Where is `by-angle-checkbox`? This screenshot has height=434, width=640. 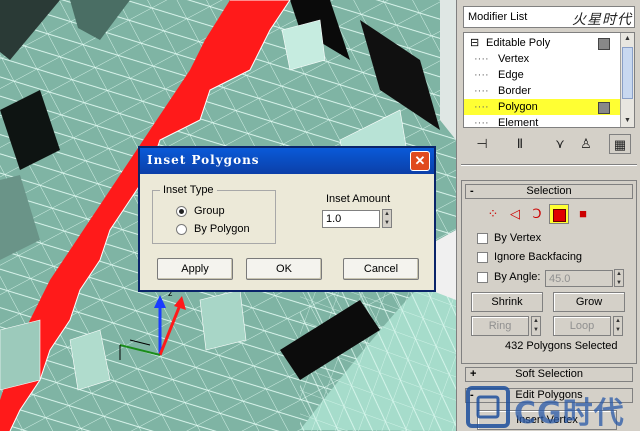 by-angle-checkbox is located at coordinates (482, 277).